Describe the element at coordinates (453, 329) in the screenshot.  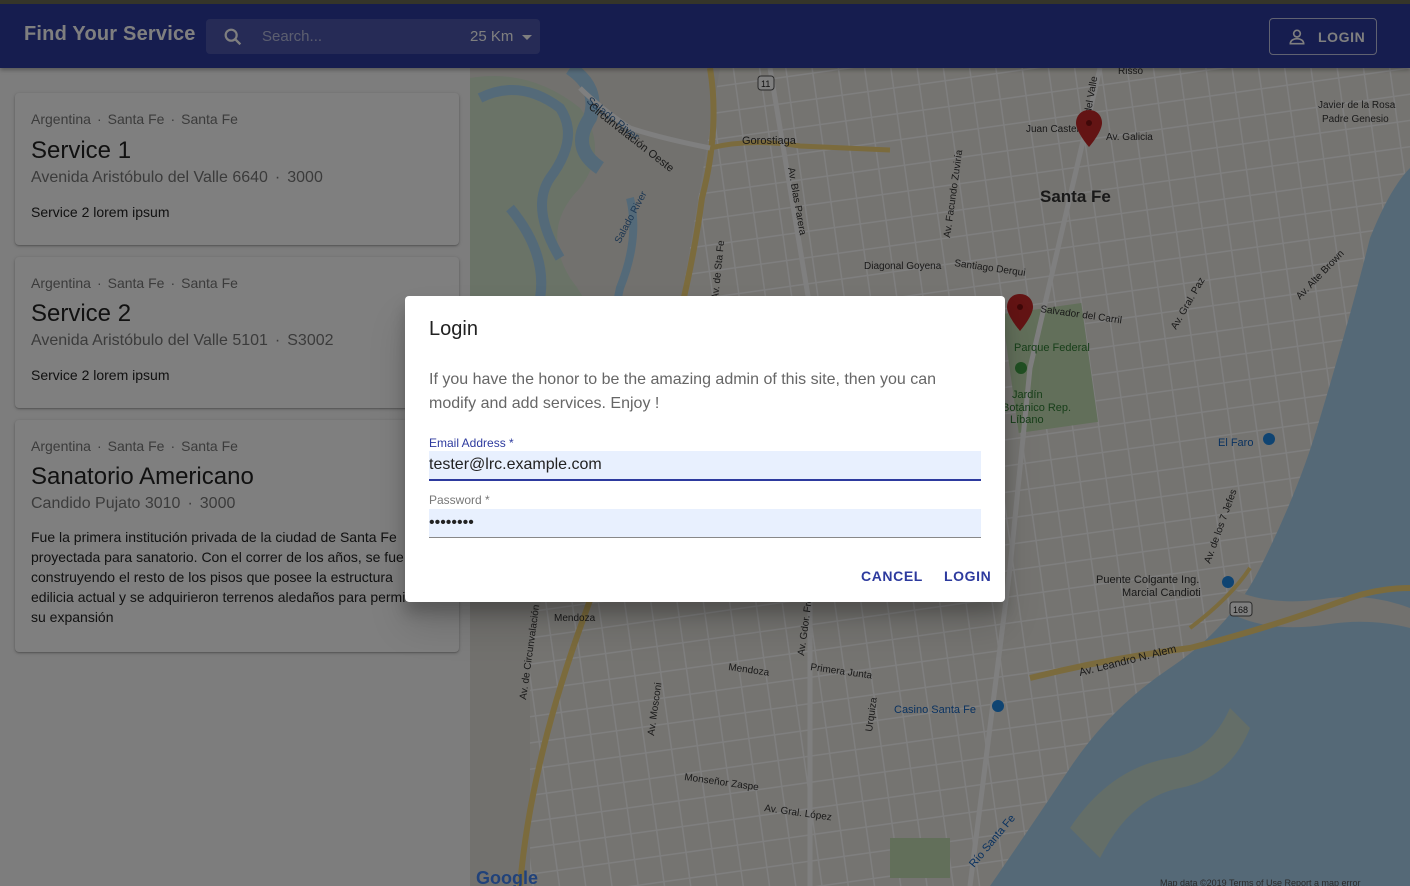
I see `dialog-title: Login` at that location.